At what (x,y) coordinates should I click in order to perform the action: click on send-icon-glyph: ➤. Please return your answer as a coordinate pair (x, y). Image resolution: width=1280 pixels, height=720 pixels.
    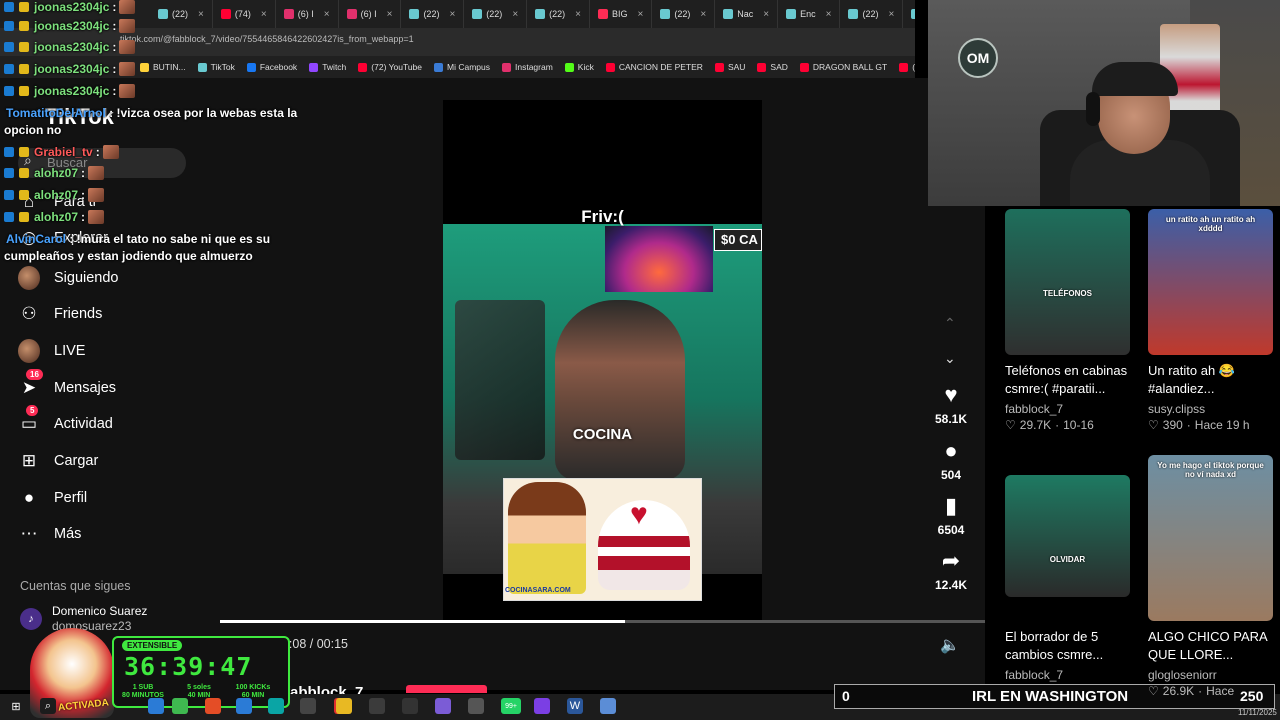
    Looking at the image, I should click on (29, 387).